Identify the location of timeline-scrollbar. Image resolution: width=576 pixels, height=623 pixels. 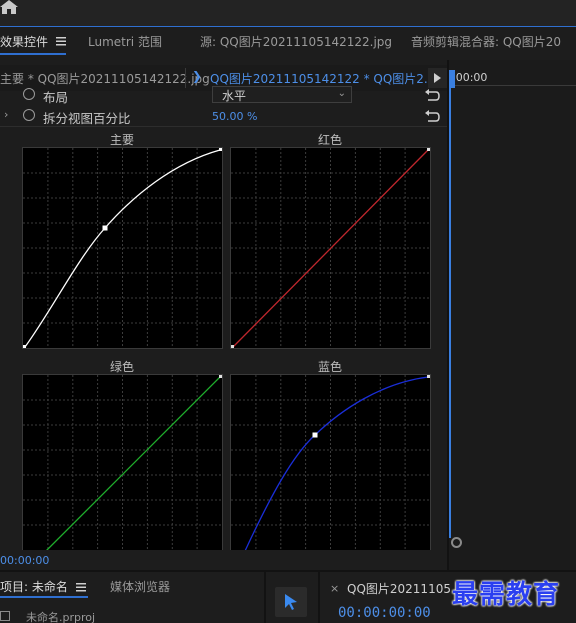
(512, 543).